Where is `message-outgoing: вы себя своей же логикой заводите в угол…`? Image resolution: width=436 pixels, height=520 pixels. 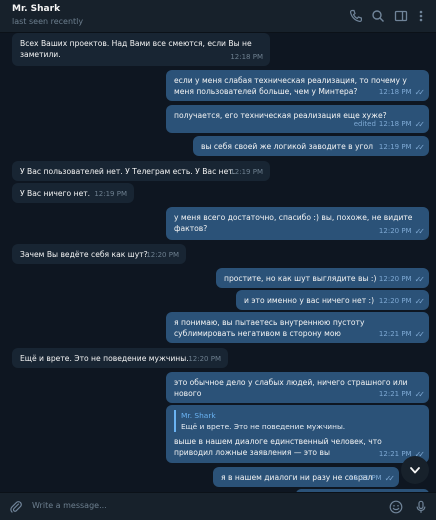 message-outgoing: вы себя своей же логикой заводите в угол… is located at coordinates (311, 146).